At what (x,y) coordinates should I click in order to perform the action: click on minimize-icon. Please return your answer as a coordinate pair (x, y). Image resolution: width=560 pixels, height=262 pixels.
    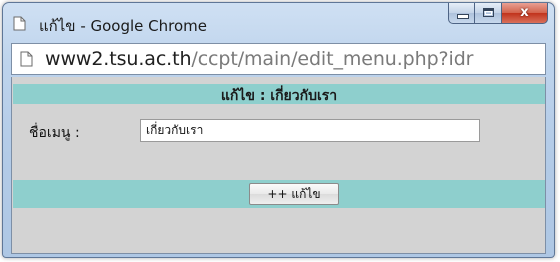
    Looking at the image, I should click on (463, 16).